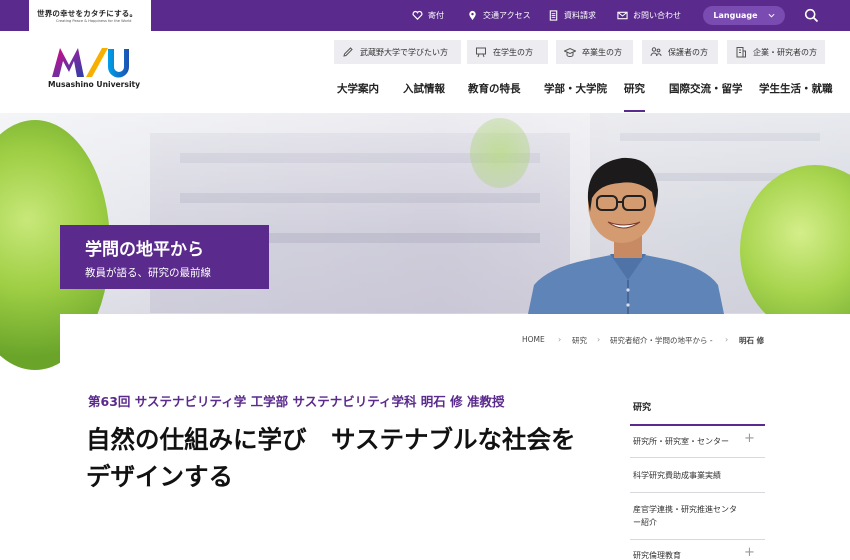 Image resolution: width=850 pixels, height=560 pixels. What do you see at coordinates (626, 235) in the screenshot?
I see `professor-photo` at bounding box center [626, 235].